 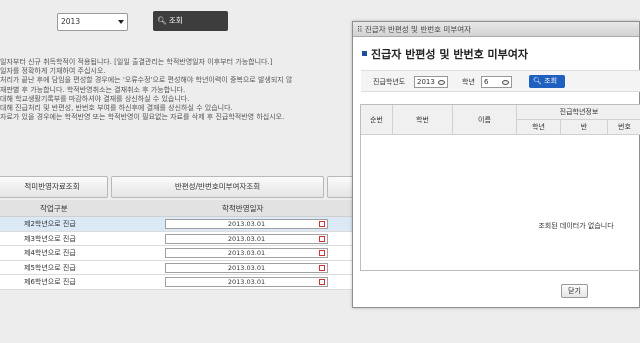 I want to click on bullet-icon, so click(x=364, y=53).